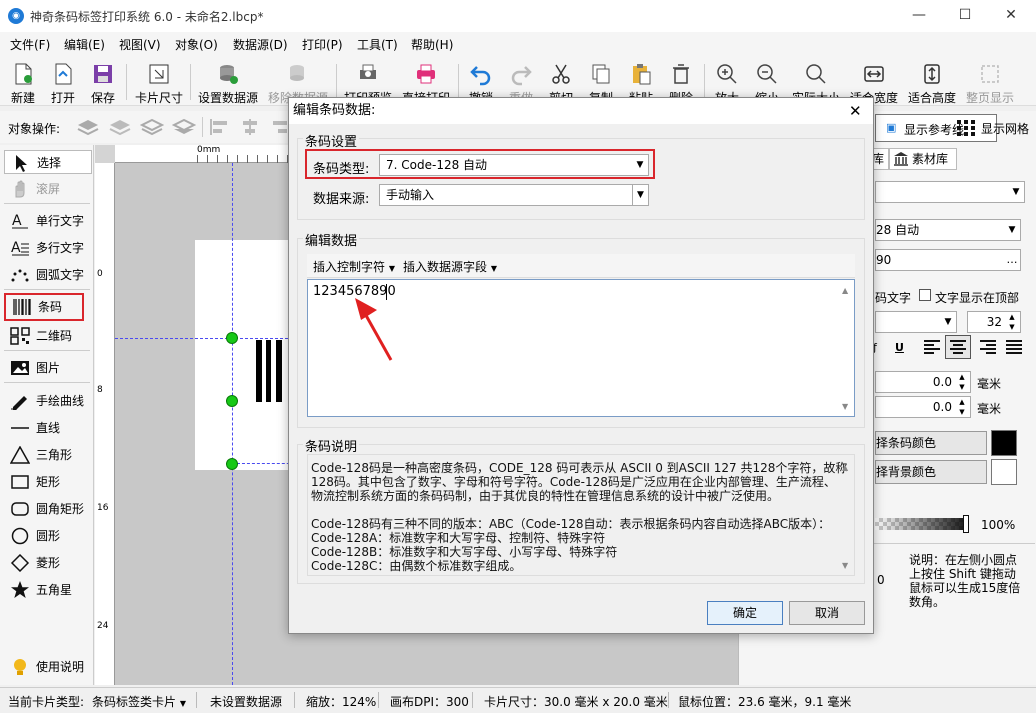 The width and height of the screenshot is (1036, 713). What do you see at coordinates (1014, 347) in the screenshot?
I see `justify-icon` at bounding box center [1014, 347].